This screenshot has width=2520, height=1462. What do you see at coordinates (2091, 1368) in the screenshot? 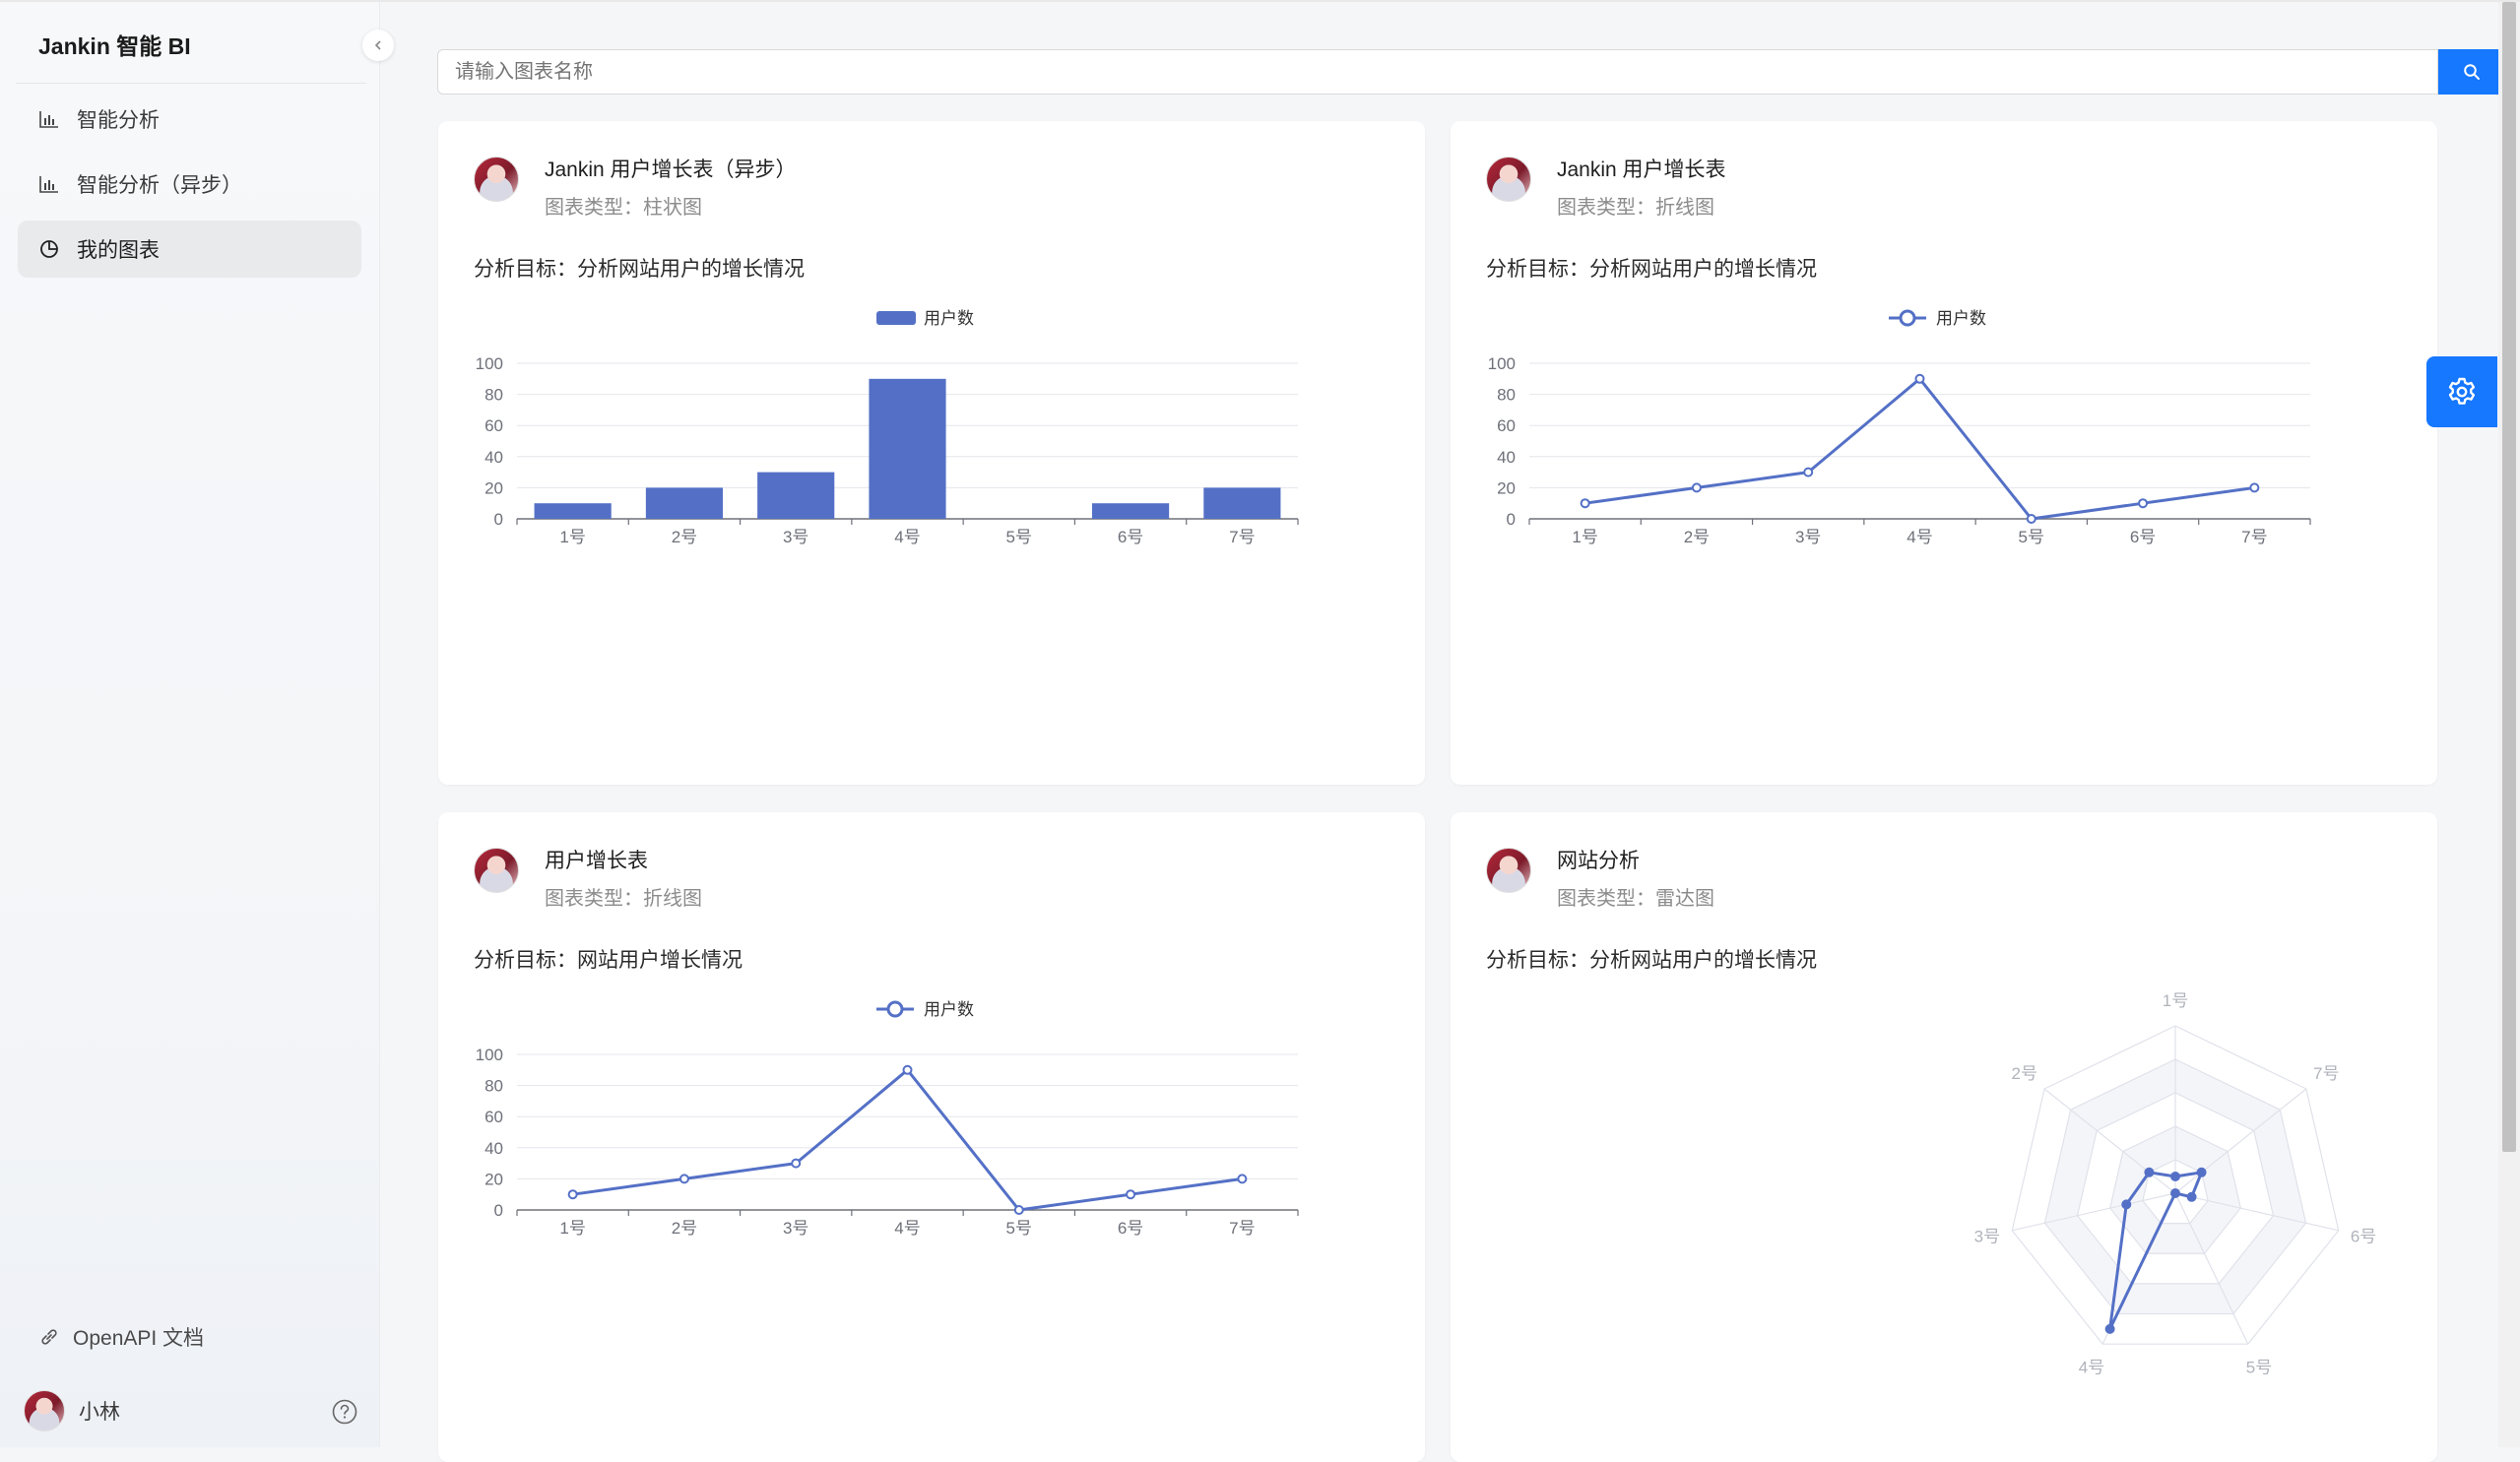
I see `radar-axis-label: 4号` at bounding box center [2091, 1368].